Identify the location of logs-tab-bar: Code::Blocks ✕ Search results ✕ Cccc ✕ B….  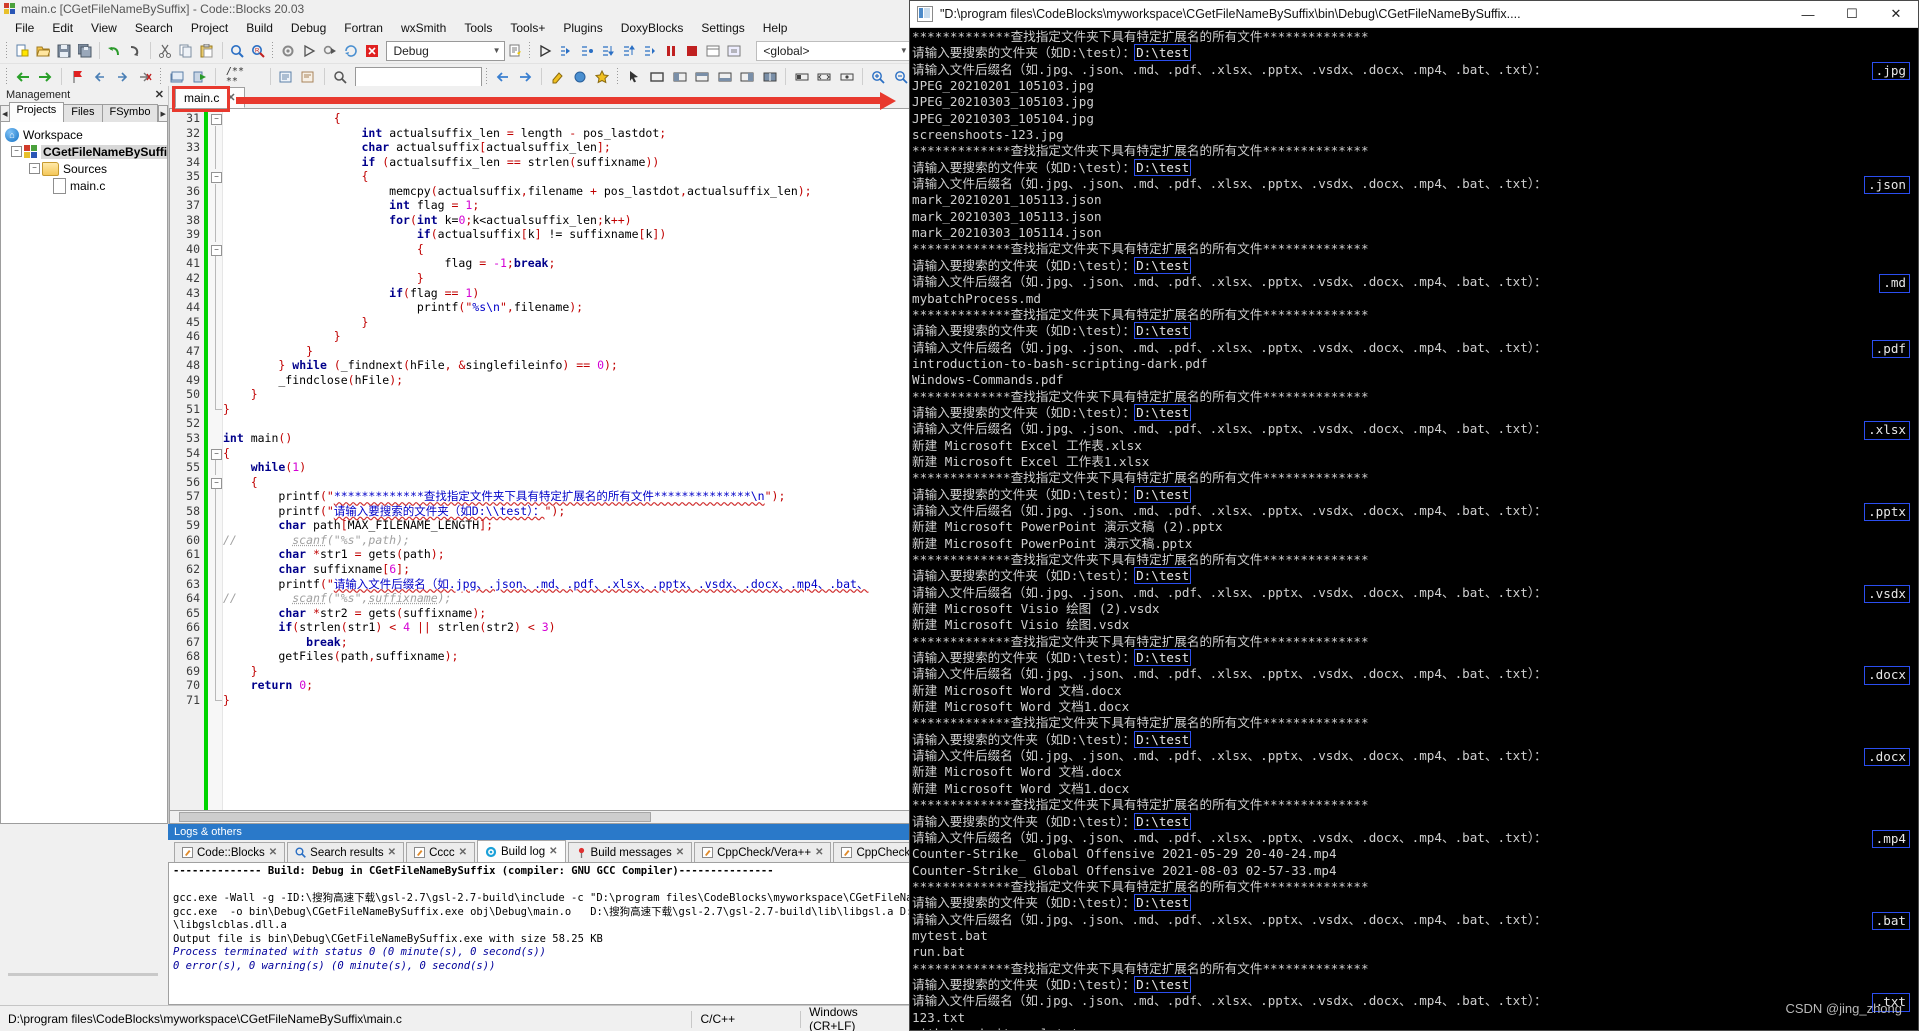
(540, 851).